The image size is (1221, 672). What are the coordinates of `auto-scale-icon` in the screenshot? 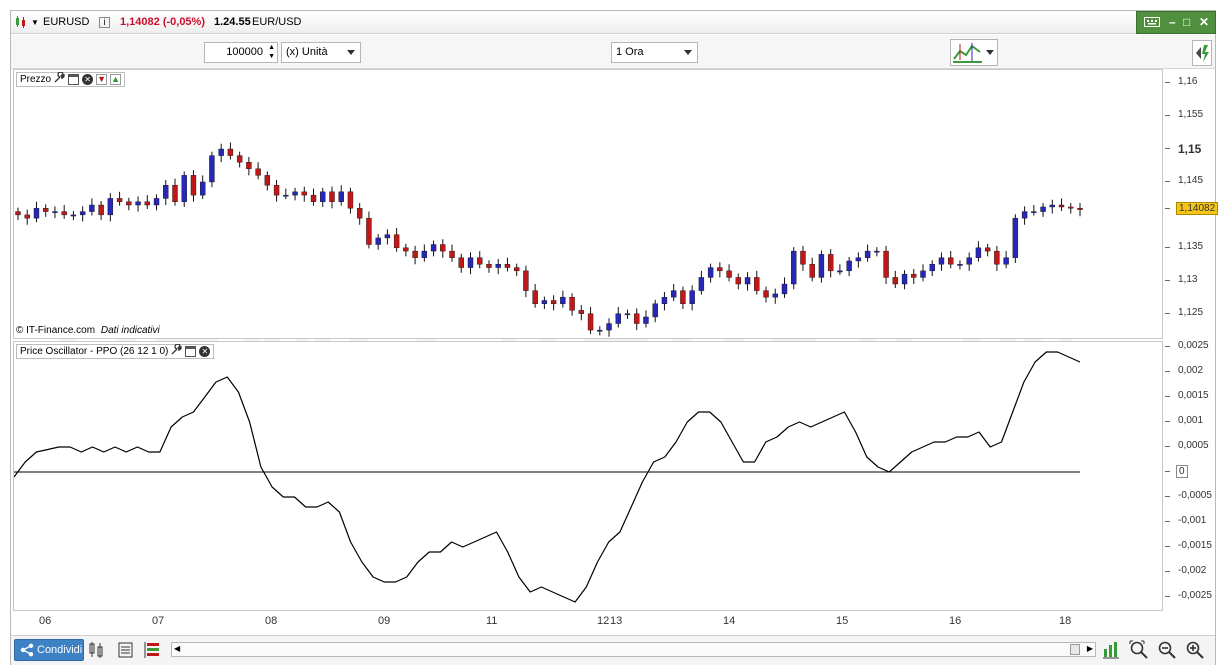 It's located at (1111, 650).